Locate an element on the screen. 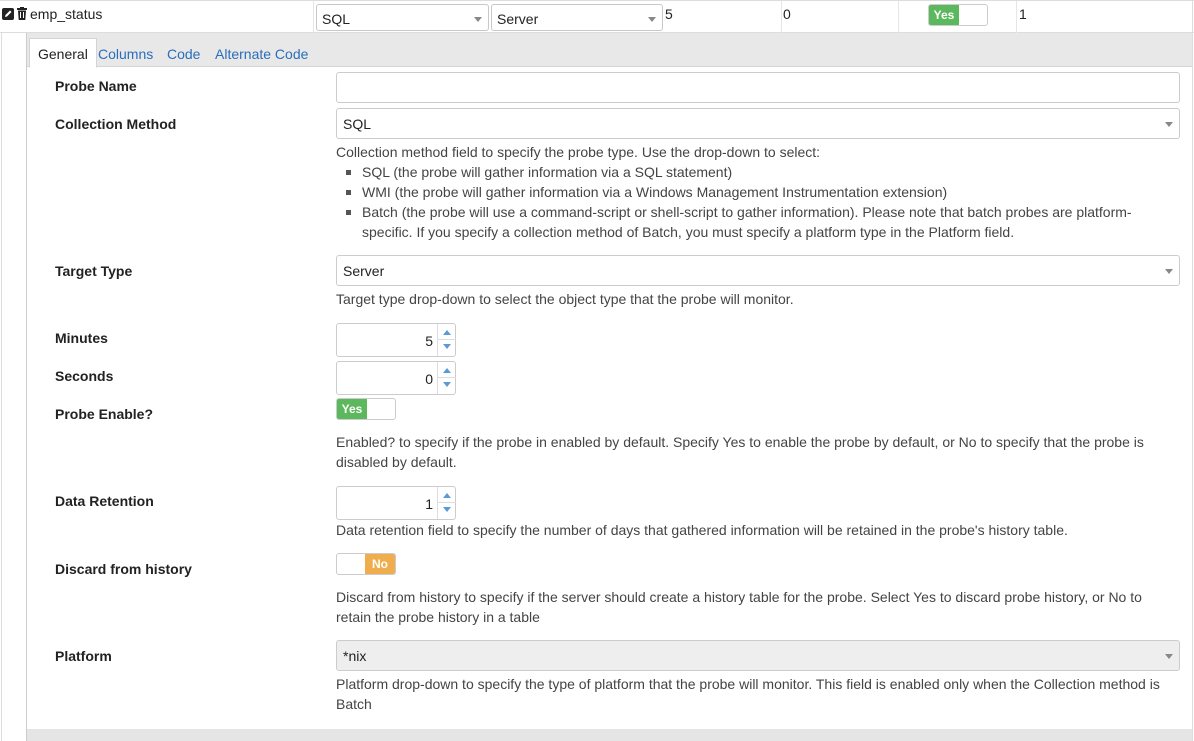 The image size is (1194, 741). row-target-type-value: Server is located at coordinates (518, 19).